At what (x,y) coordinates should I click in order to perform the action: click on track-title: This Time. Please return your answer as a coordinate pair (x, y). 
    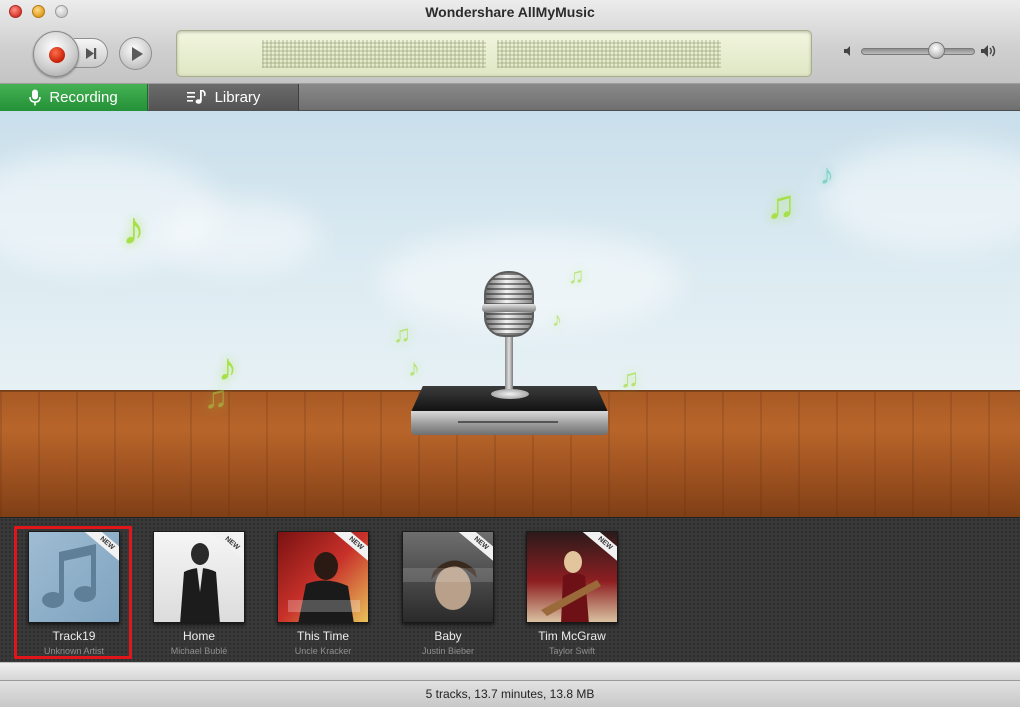
    Looking at the image, I should click on (322, 636).